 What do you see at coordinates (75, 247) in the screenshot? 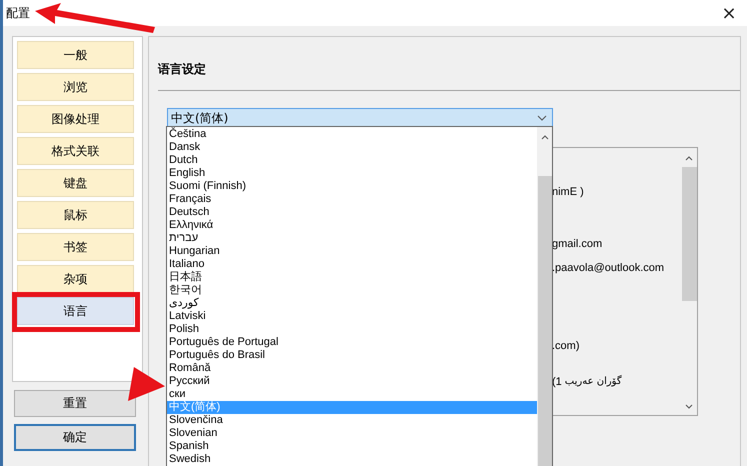
I see `nav-button: 书签` at bounding box center [75, 247].